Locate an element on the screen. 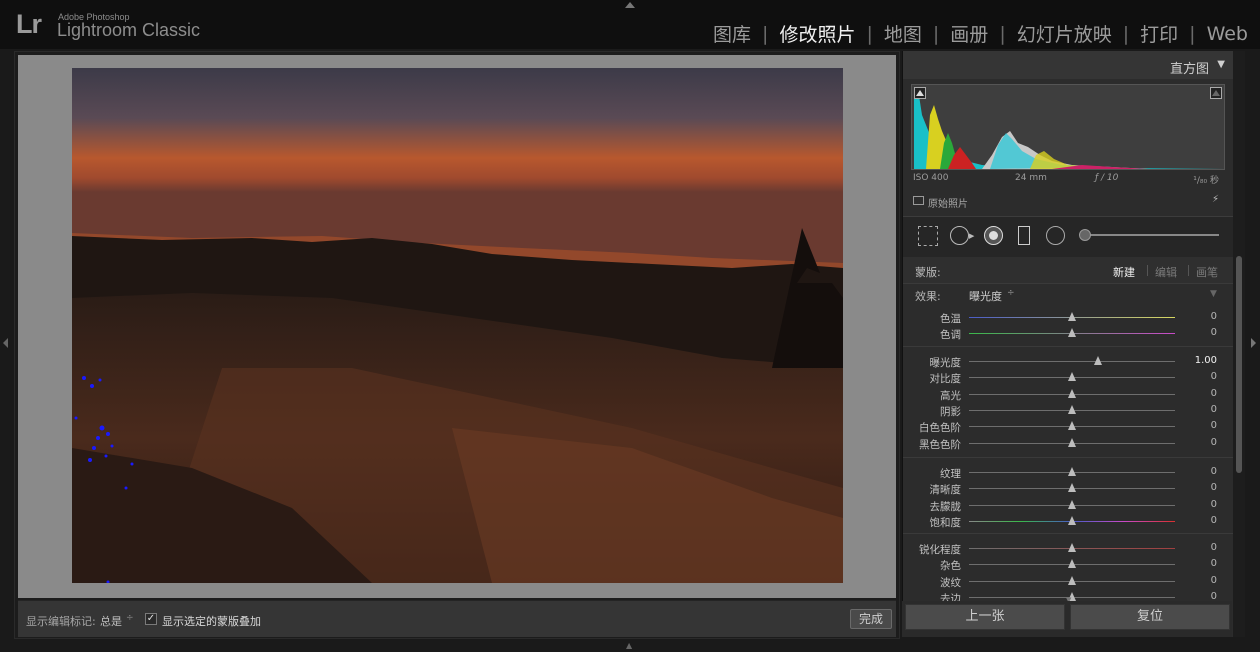 The height and width of the screenshot is (652, 1260). slider-label: 去朦胧 is located at coordinates (945, 506).